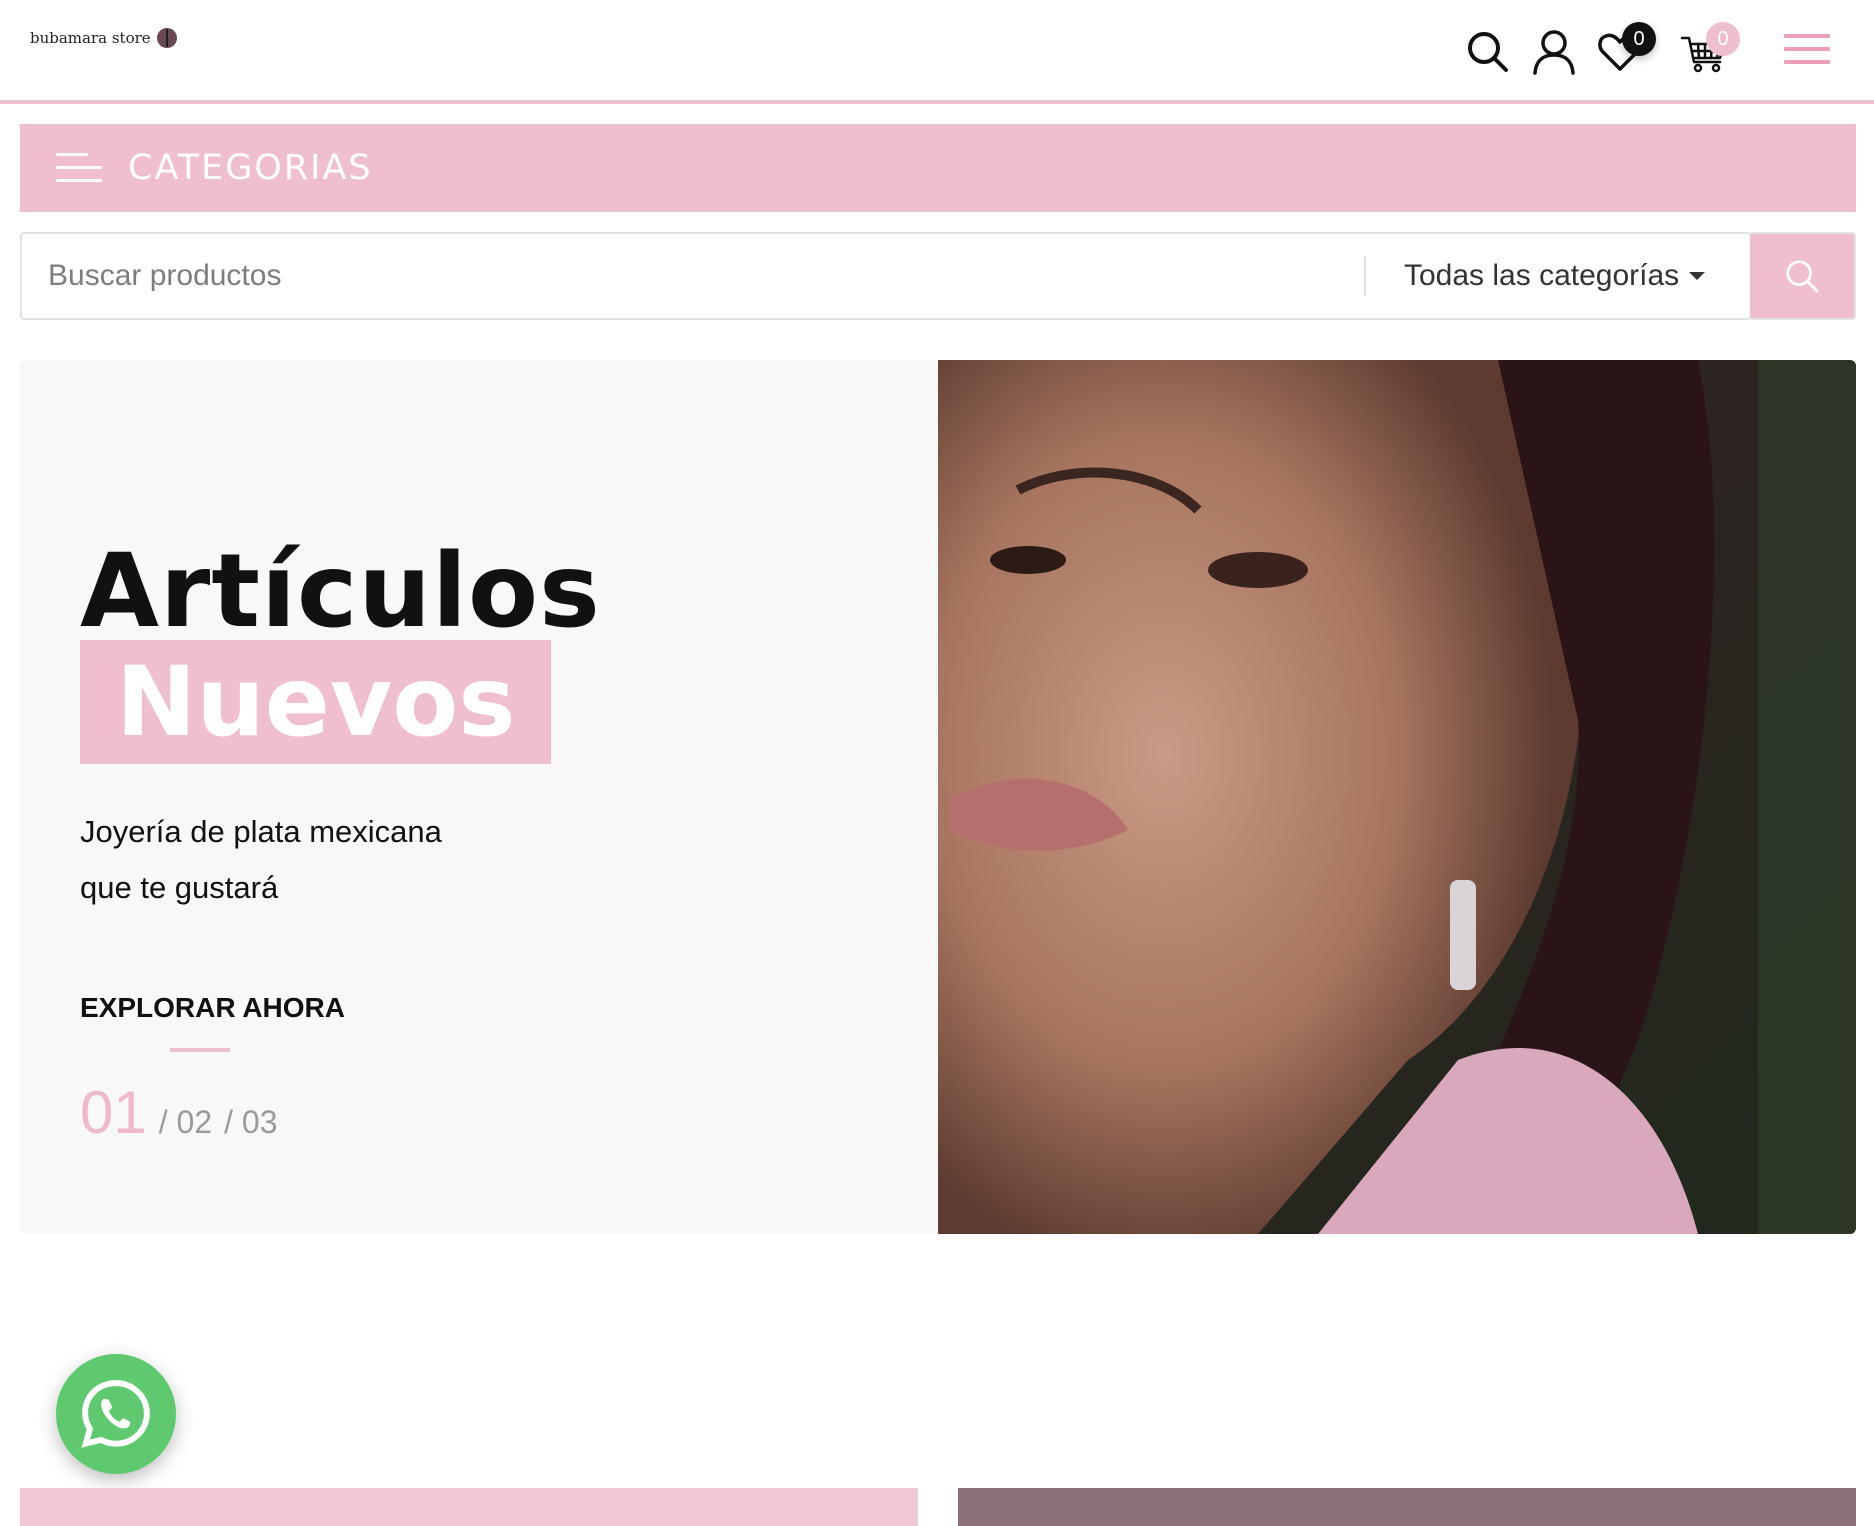 The height and width of the screenshot is (1526, 1874). What do you see at coordinates (340, 591) in the screenshot?
I see `hero-title-line1: Artículos` at bounding box center [340, 591].